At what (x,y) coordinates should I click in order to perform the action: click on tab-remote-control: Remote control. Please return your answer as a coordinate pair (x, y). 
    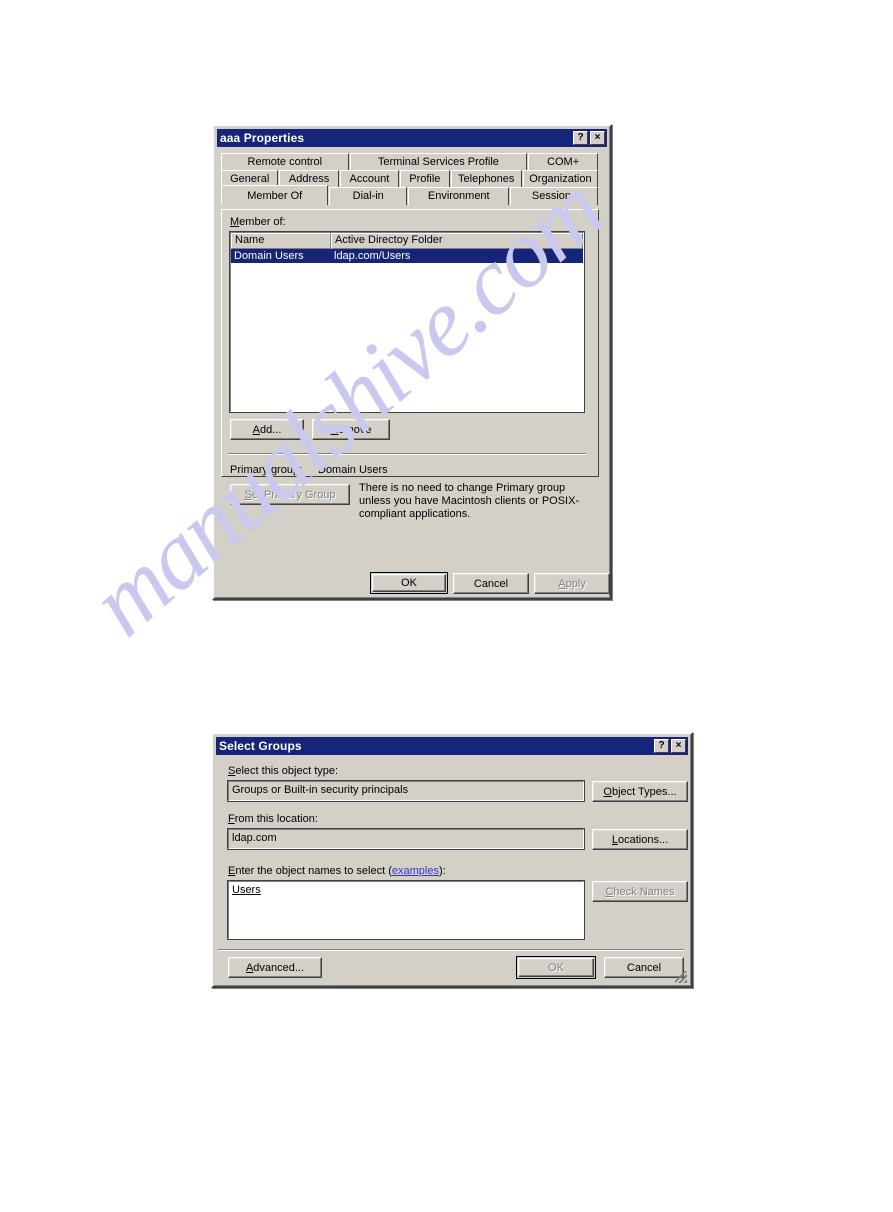
    Looking at the image, I should click on (285, 162).